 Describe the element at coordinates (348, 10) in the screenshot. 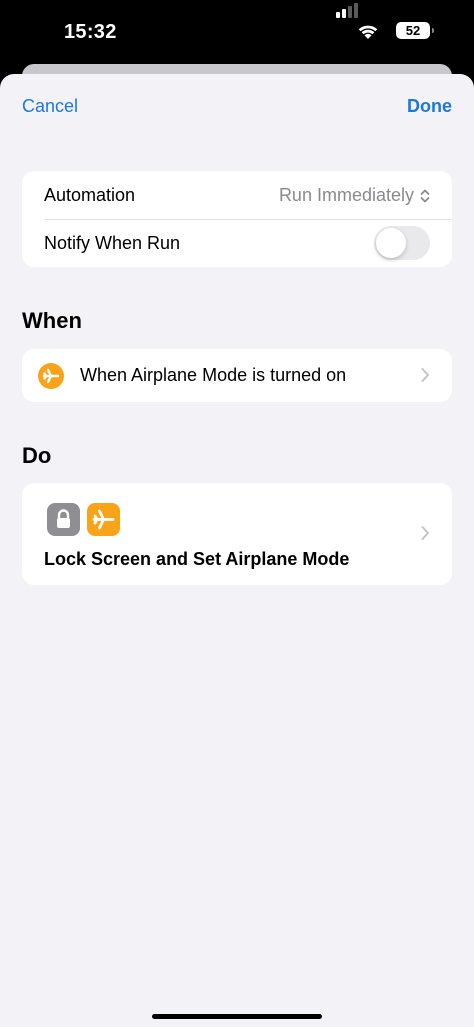

I see `cellular-signal-icon` at that location.